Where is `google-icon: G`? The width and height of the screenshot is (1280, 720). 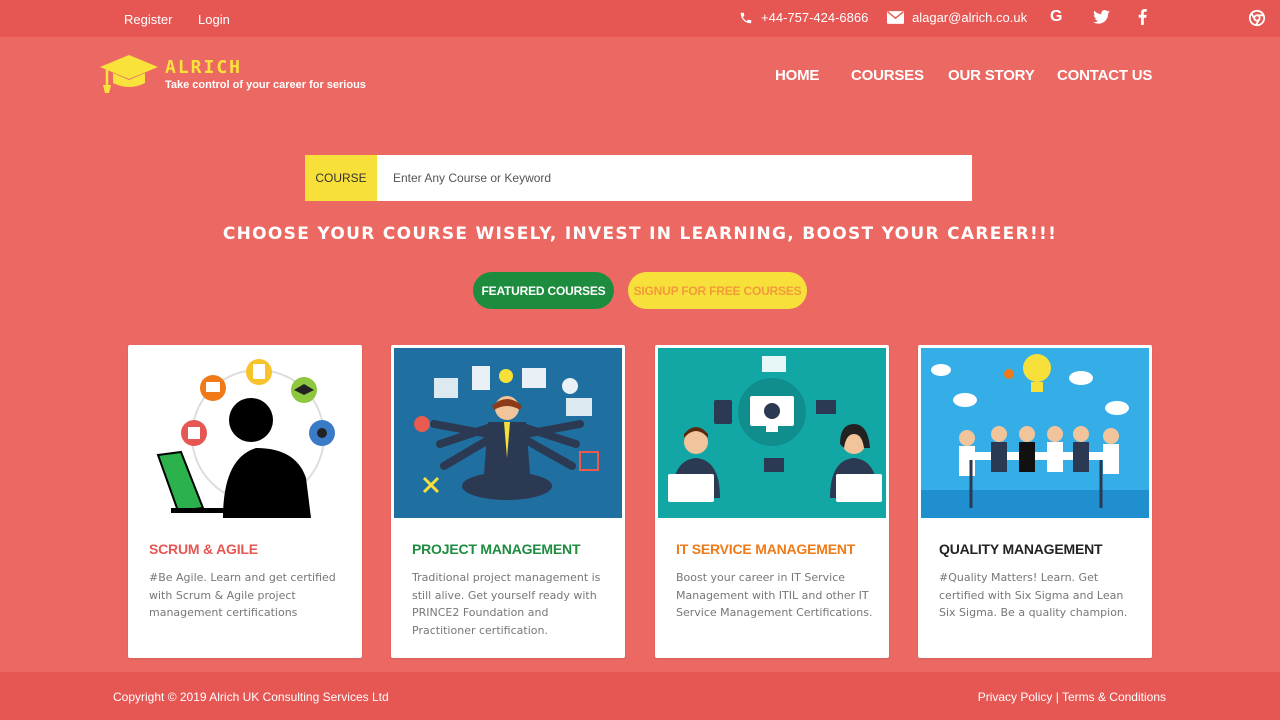 google-icon: G is located at coordinates (1056, 17).